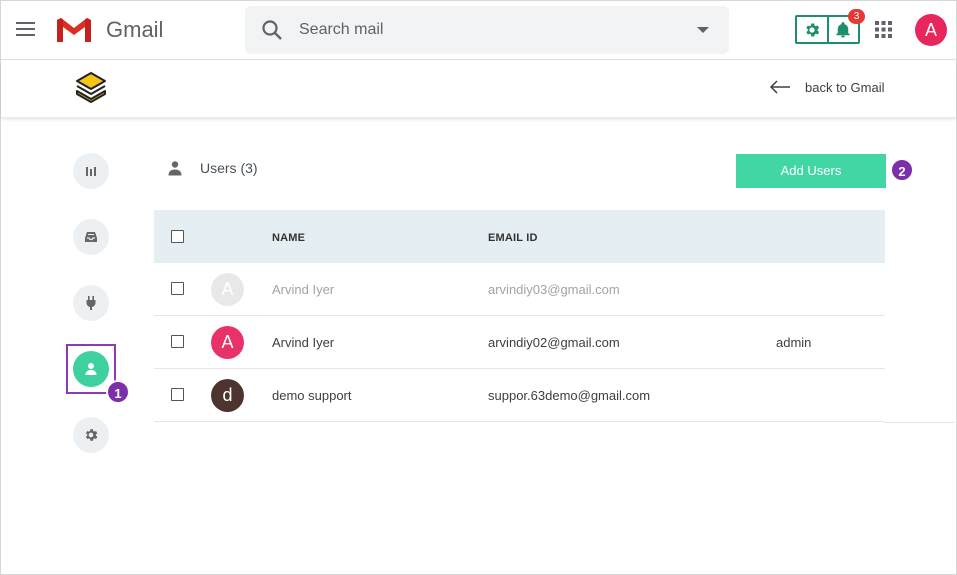  Describe the element at coordinates (177, 236) in the screenshot. I see `select-all-checkbox` at that location.